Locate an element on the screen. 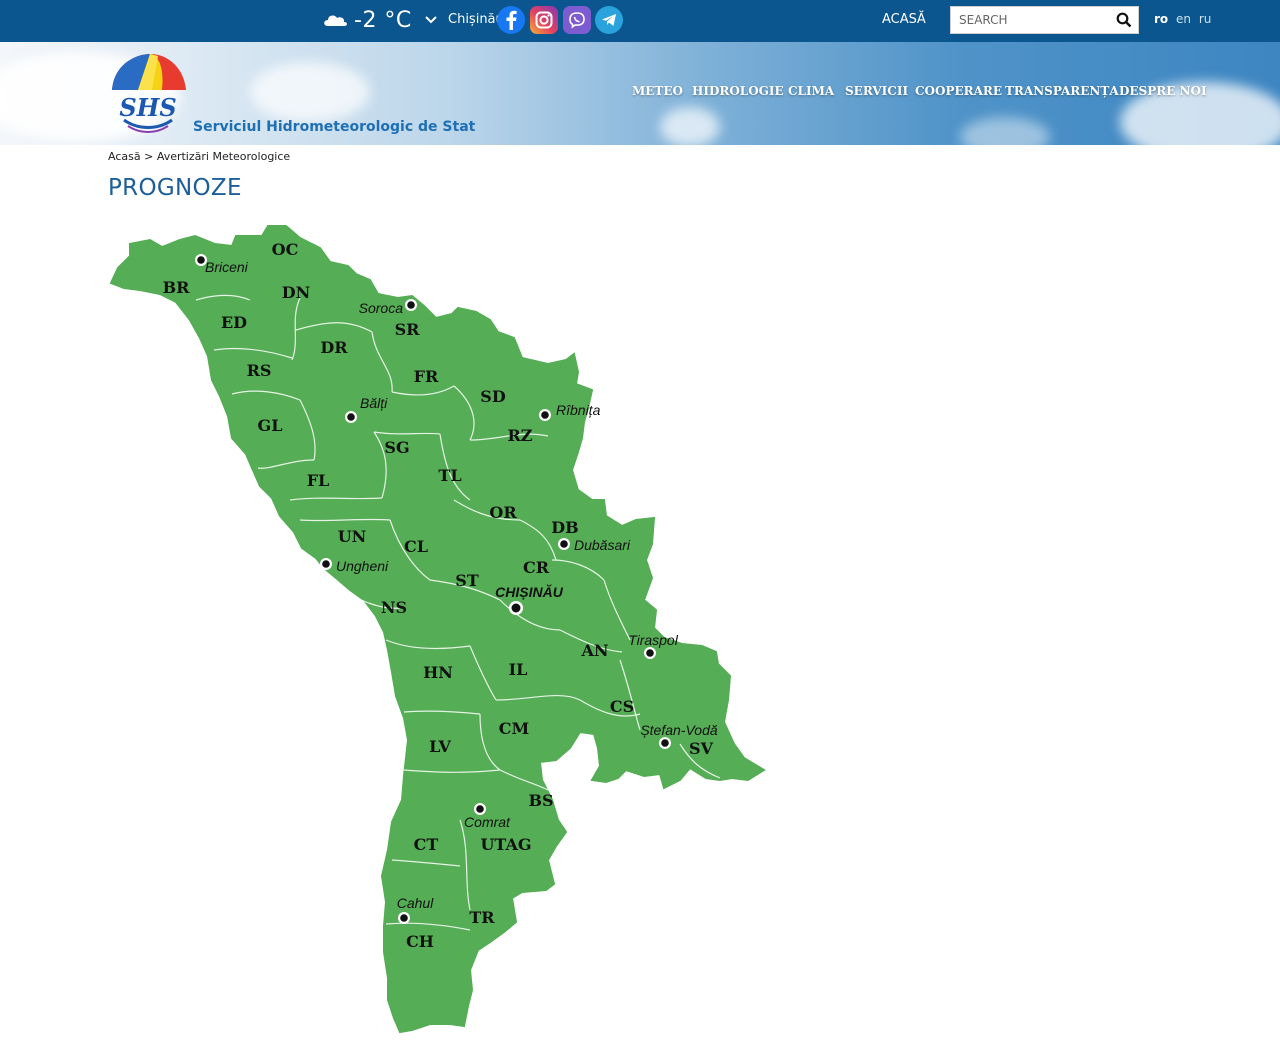  city-label-stefan-voda: Ștefan-Vodă is located at coordinates (679, 730).